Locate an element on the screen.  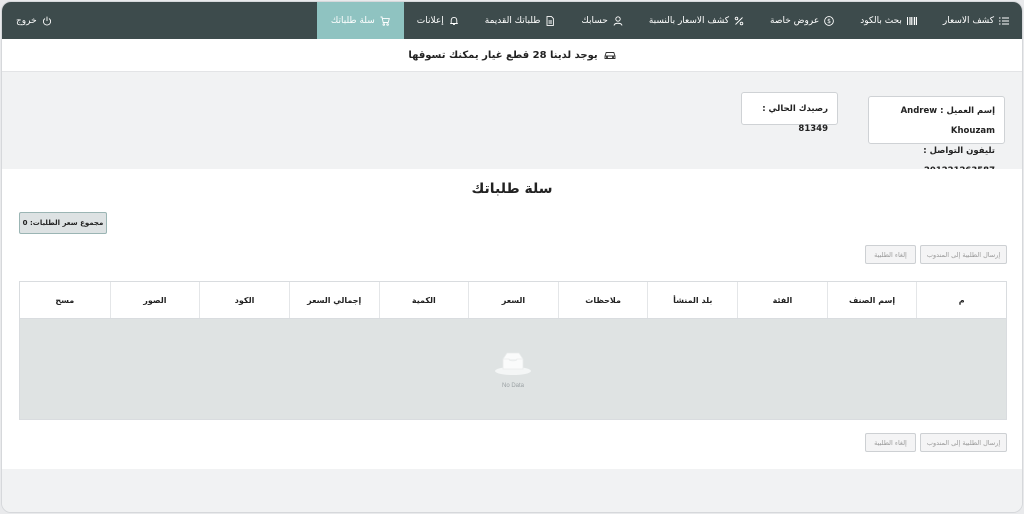
nav-special-offers: $ عروض خاصة is located at coordinates (802, 20).